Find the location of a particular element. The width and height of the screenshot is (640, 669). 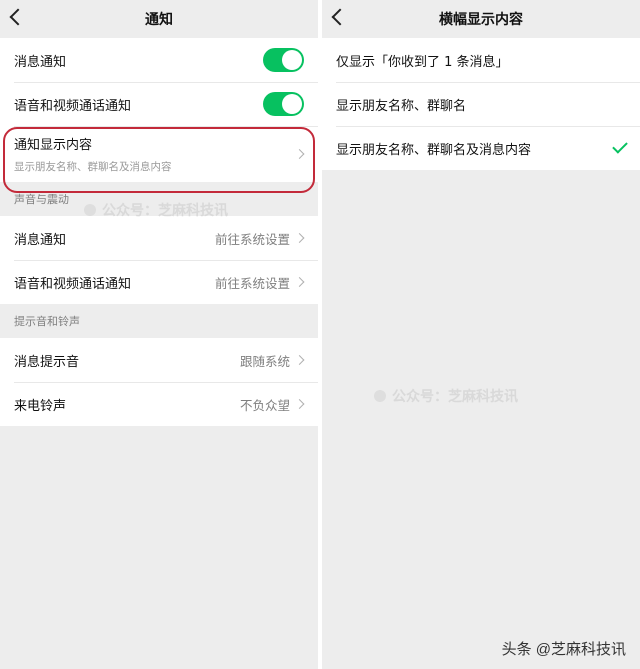

sound-row-call: 语音和视频通话通知 前往系统设置 is located at coordinates (159, 282).